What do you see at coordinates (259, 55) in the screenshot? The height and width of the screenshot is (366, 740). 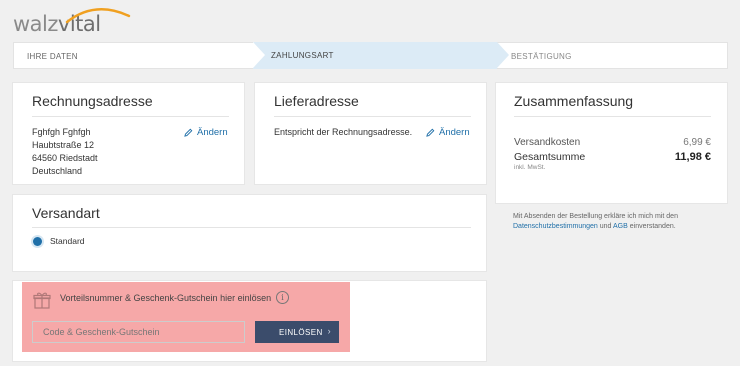 I see `step-separator` at bounding box center [259, 55].